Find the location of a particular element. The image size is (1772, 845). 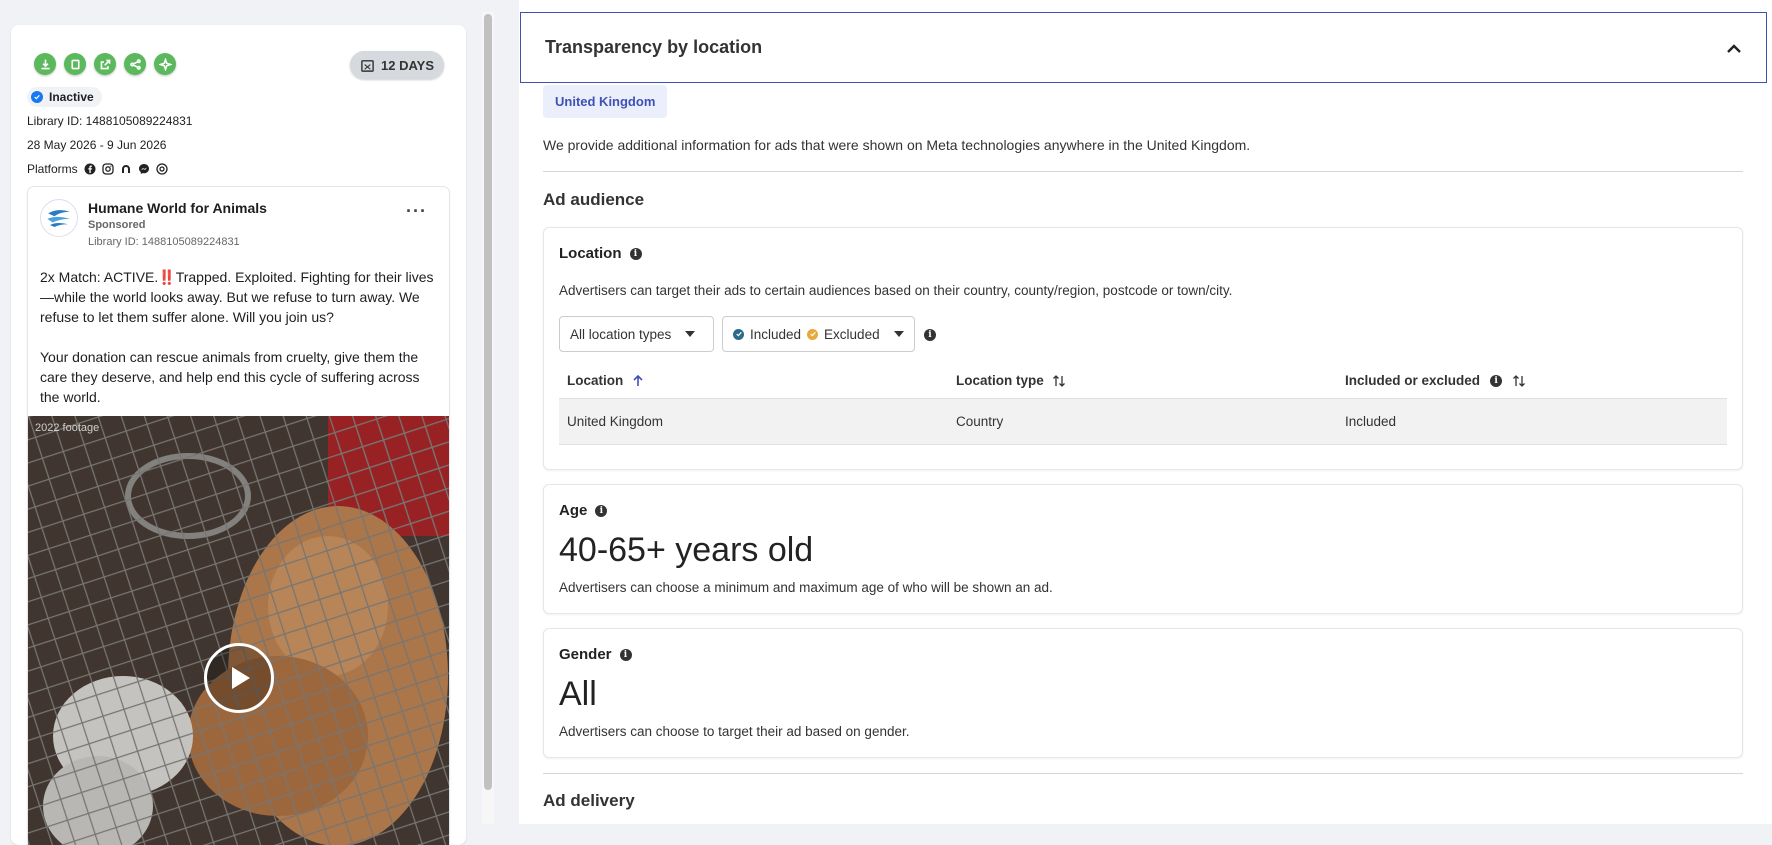

status-label: Inactive is located at coordinates (71, 97).